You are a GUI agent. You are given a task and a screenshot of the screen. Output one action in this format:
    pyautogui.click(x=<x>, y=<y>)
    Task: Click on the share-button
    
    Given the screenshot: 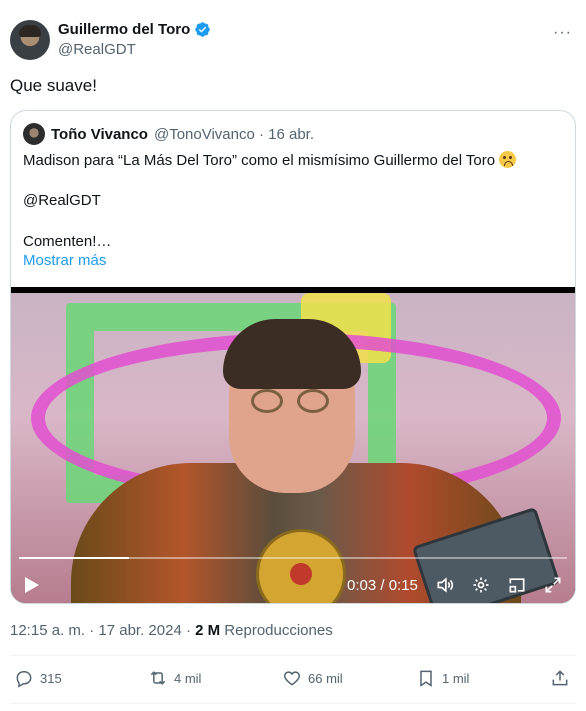 What is the action you would take?
    pyautogui.click(x=560, y=678)
    